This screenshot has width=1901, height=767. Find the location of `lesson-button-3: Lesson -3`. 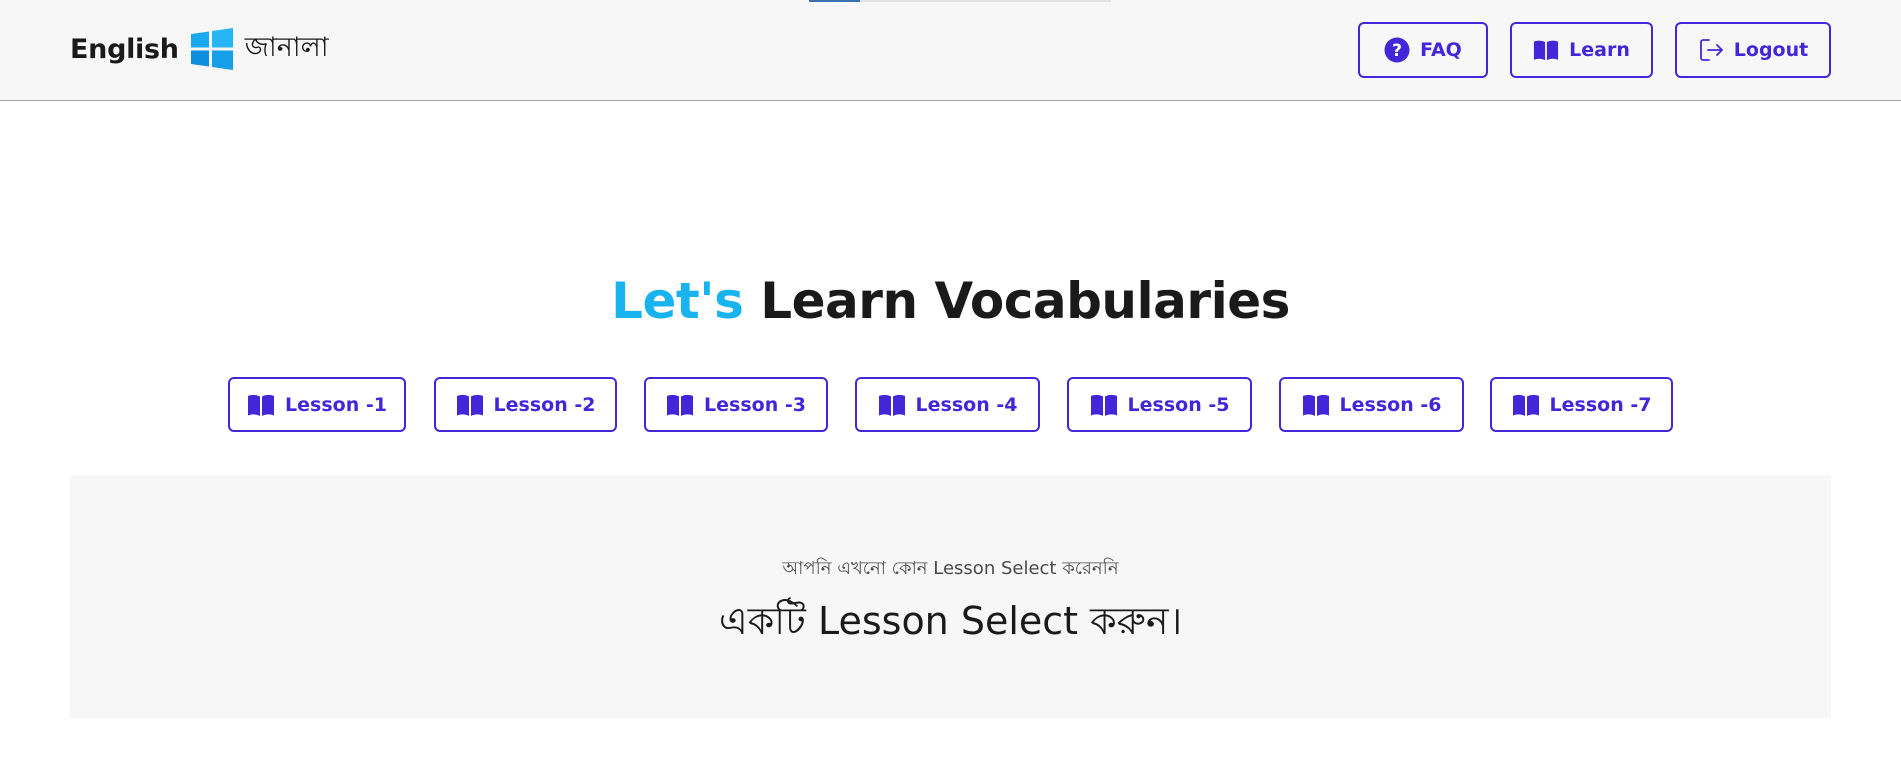

lesson-button-3: Lesson -3 is located at coordinates (736, 404).